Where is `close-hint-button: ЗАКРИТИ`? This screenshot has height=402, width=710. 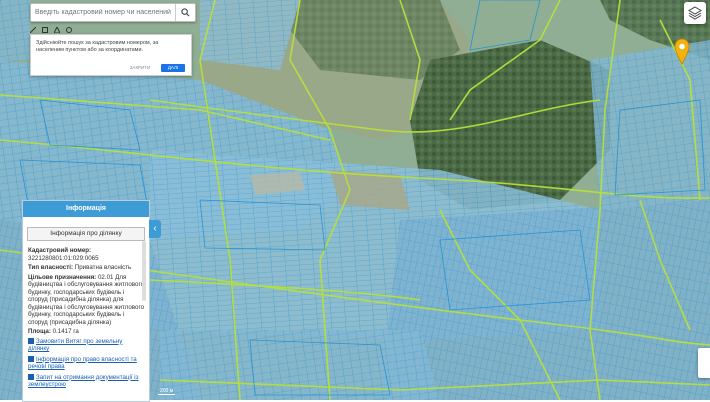 close-hint-button: ЗАКРИТИ is located at coordinates (140, 68).